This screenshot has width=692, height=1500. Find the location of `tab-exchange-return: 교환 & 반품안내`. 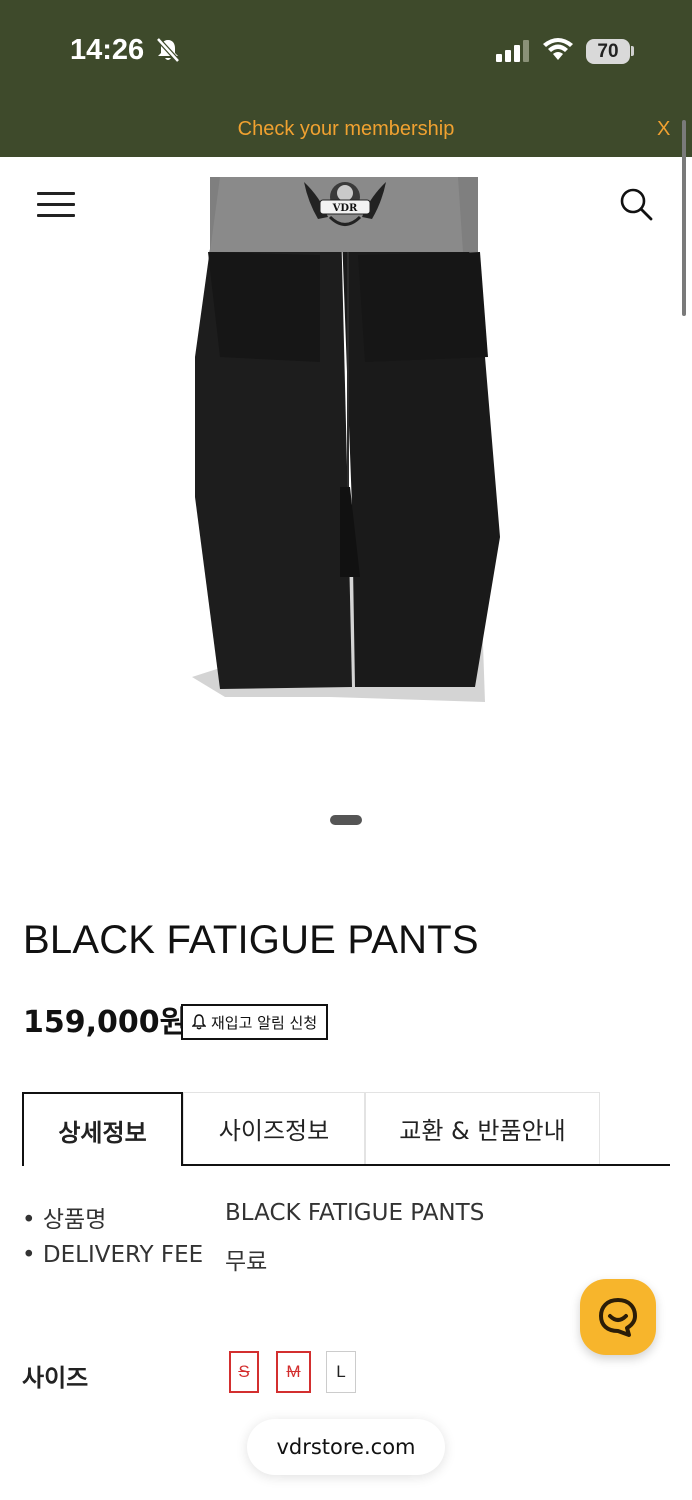

tab-exchange-return: 교환 & 반품안내 is located at coordinates (482, 1128).